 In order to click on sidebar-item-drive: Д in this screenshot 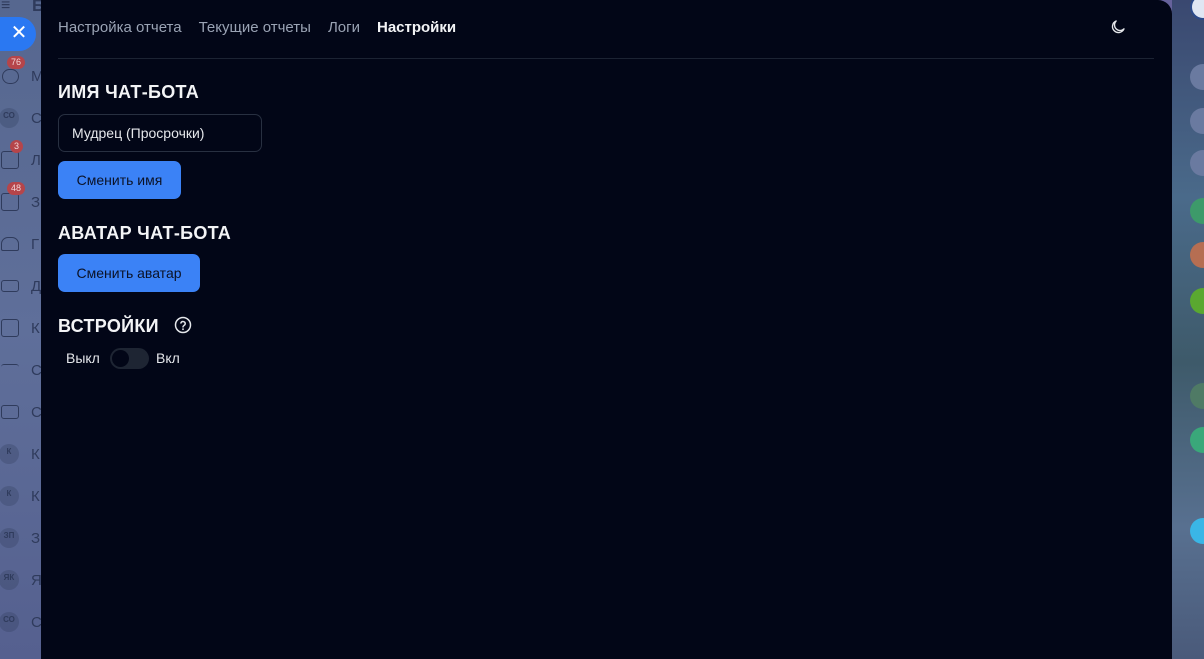, I will do `click(20, 288)`.